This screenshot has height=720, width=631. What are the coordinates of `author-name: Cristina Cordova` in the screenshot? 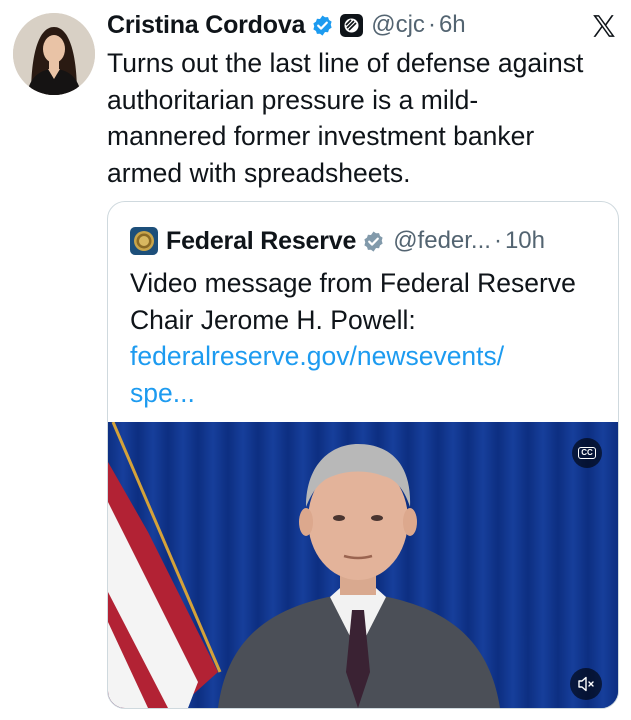 It's located at (206, 25).